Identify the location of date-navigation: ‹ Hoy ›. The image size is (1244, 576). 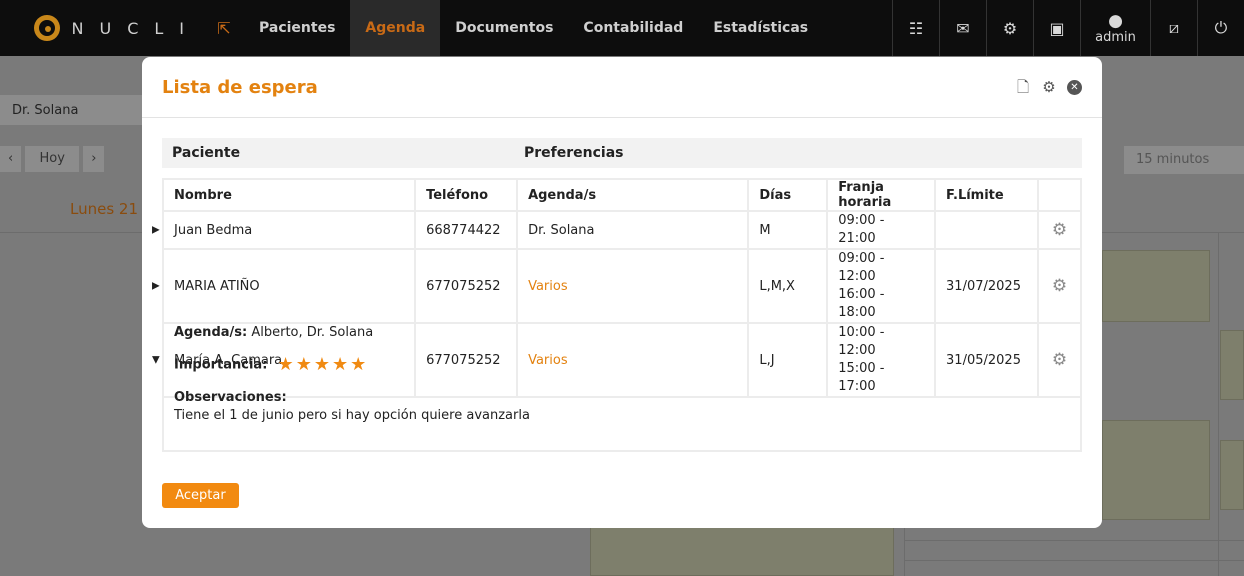
(52, 159).